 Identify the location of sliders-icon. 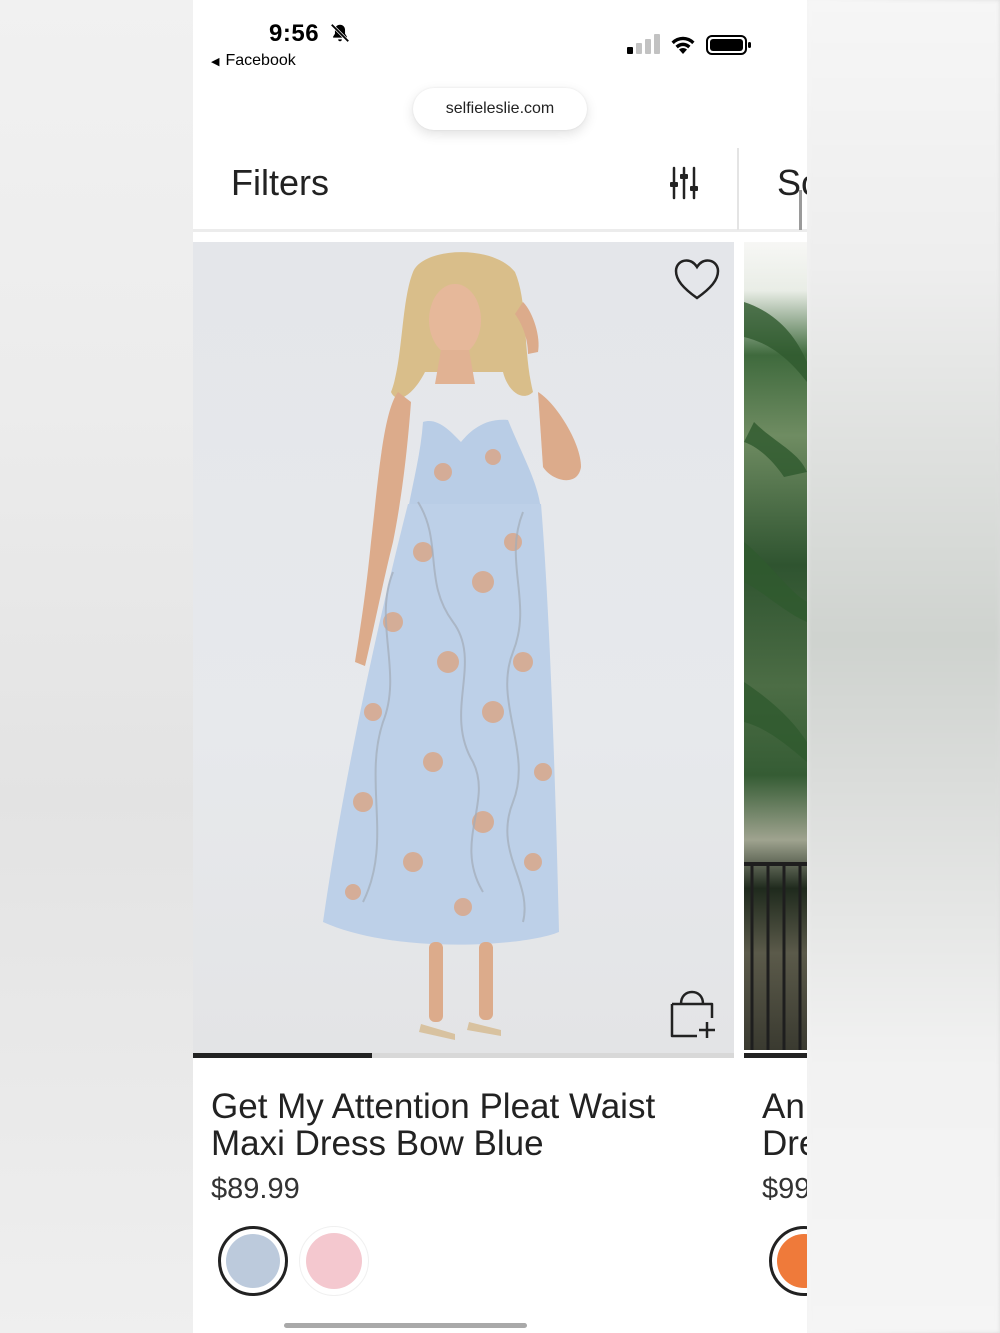
(684, 183).